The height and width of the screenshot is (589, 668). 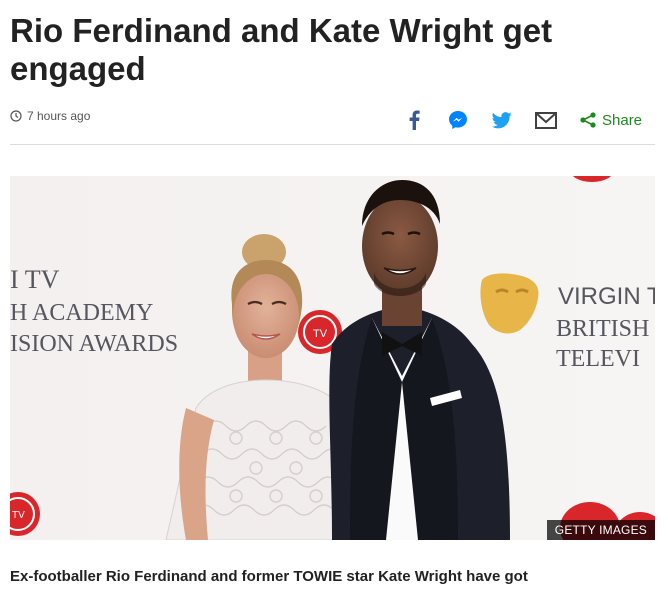 I want to click on svg-text: VIRGIN T, so click(x=606, y=296).